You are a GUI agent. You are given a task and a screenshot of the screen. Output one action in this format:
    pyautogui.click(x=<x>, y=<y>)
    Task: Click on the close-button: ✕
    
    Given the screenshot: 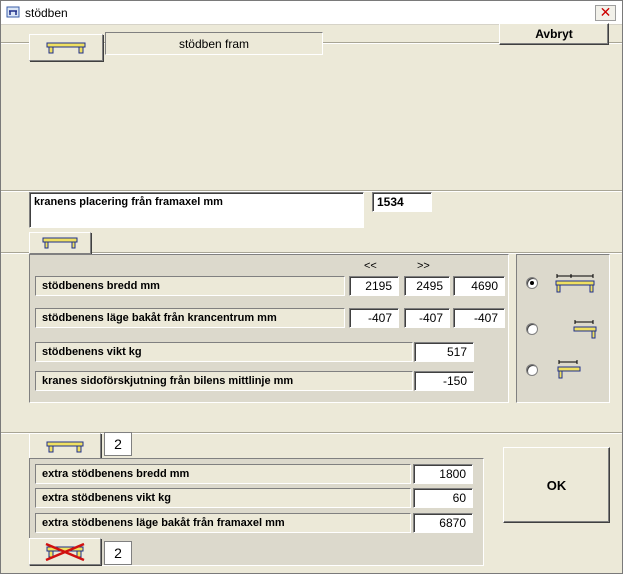 What is the action you would take?
    pyautogui.click(x=605, y=13)
    